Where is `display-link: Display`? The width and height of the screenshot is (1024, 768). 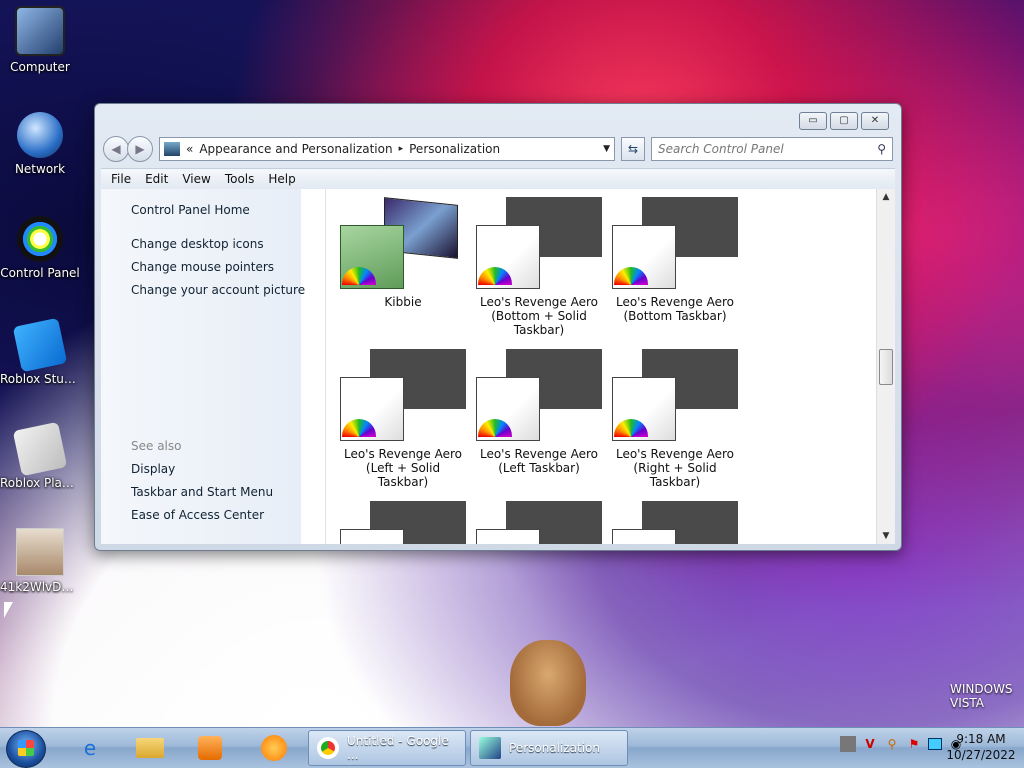 display-link: Display is located at coordinates (202, 469).